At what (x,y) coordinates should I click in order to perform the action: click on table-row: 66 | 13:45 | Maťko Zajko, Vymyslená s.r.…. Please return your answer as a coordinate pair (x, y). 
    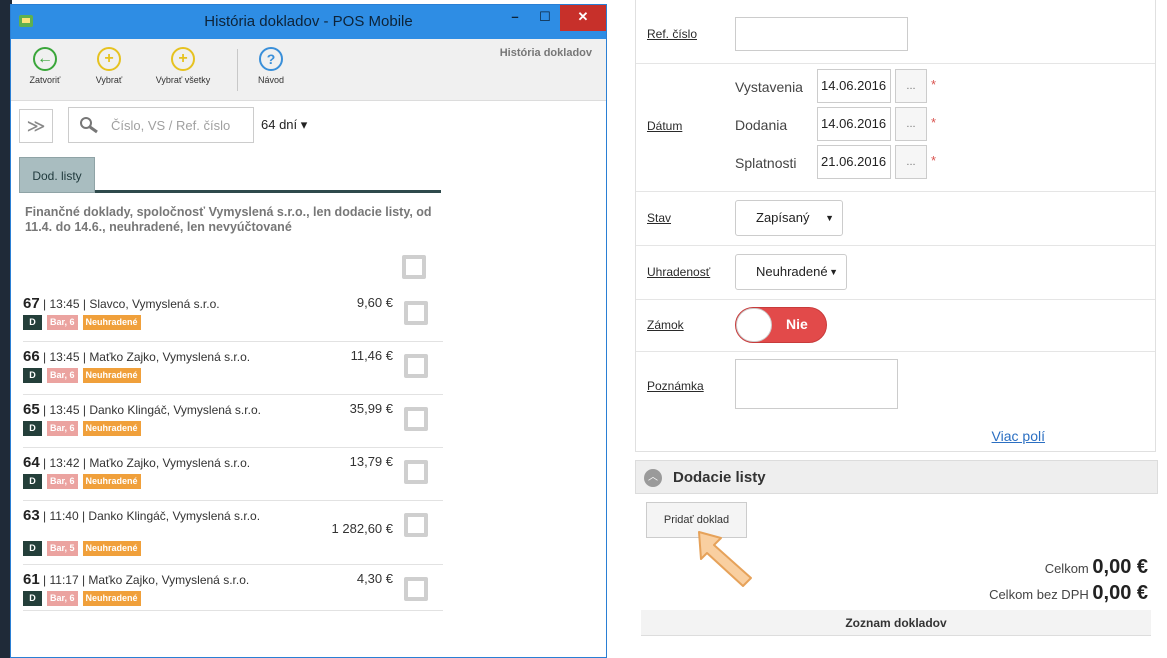
    Looking at the image, I should click on (233, 368).